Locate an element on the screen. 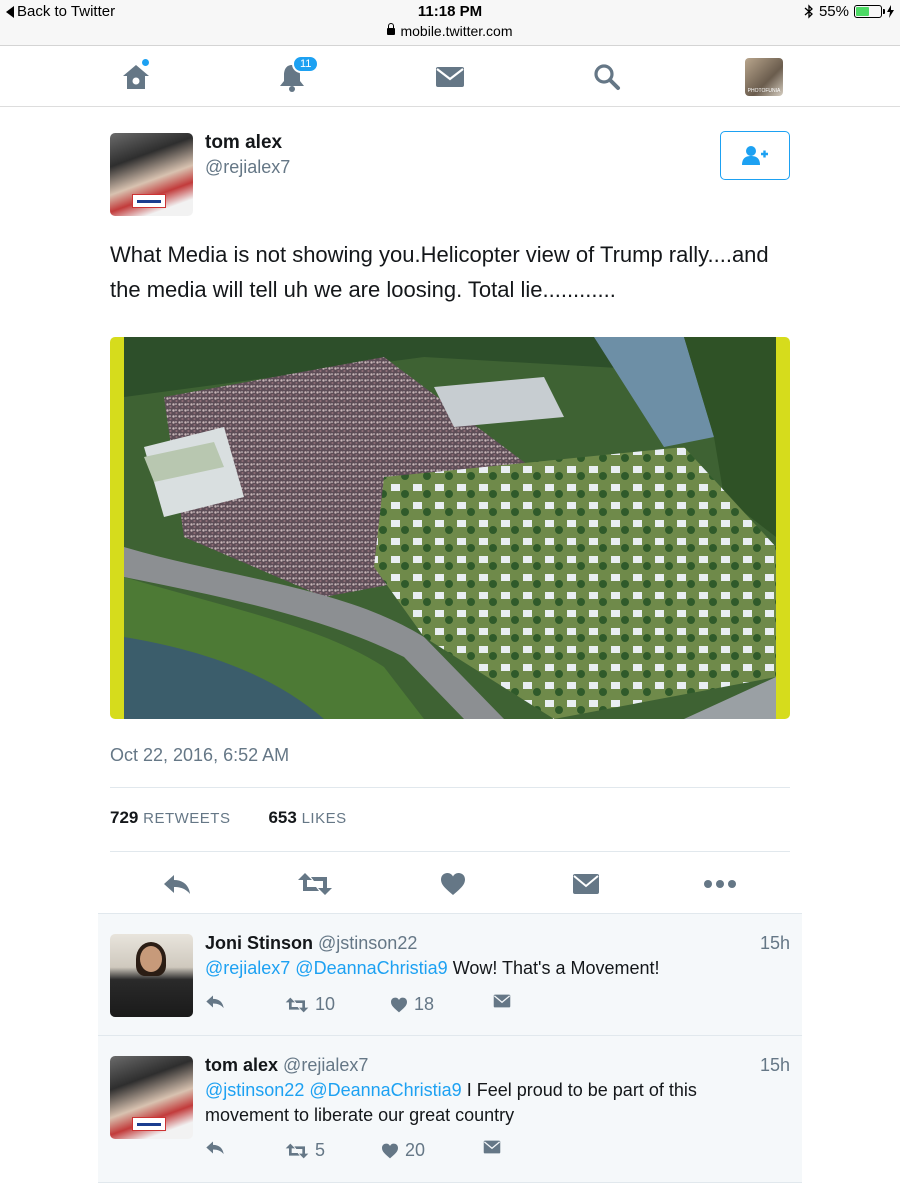  follow-button is located at coordinates (755, 155).